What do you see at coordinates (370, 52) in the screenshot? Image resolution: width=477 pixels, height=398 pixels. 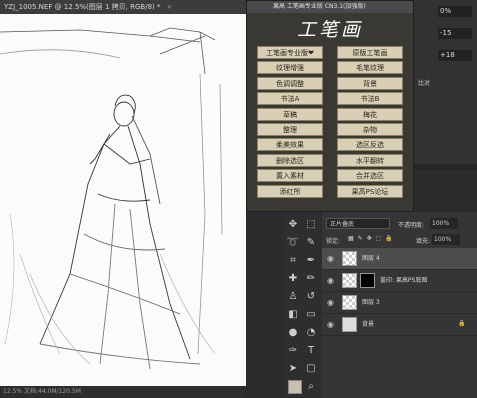 I see `plugin-button: 原版工笔画` at bounding box center [370, 52].